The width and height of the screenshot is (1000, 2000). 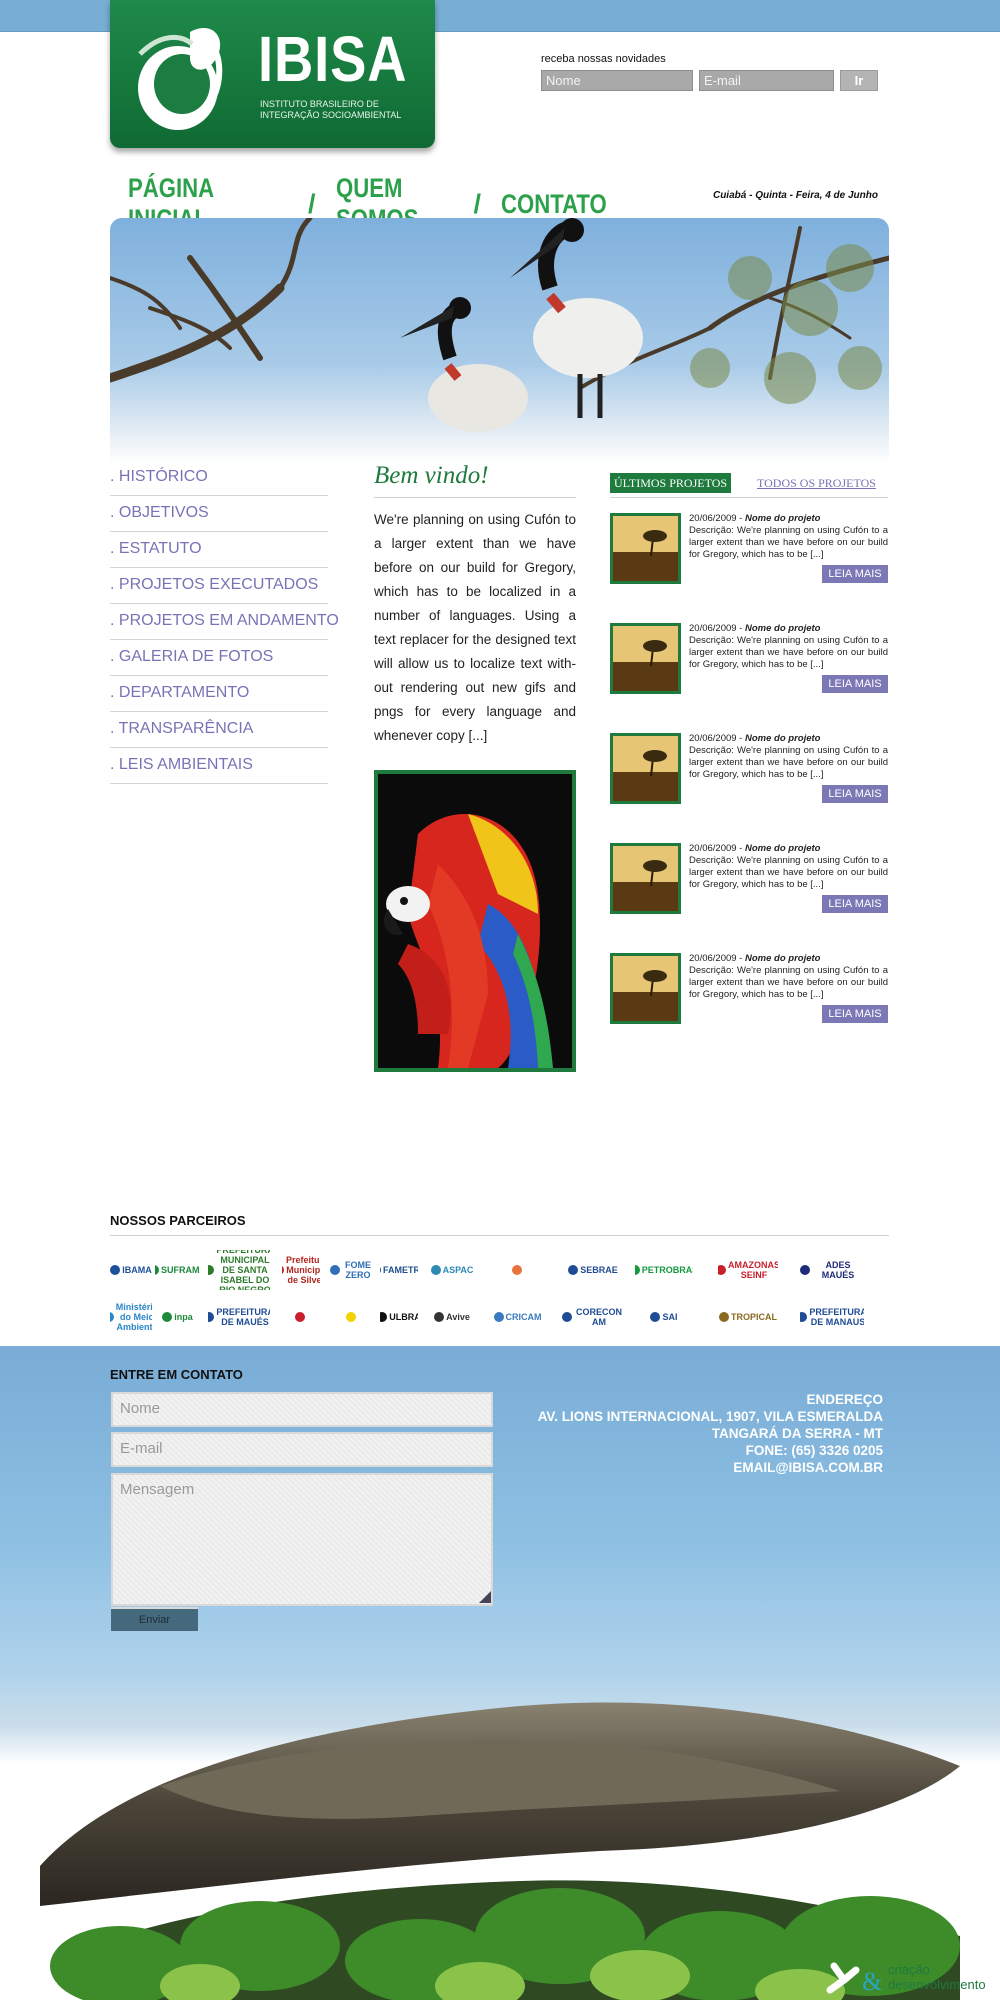 I want to click on suframa-logo: SUFRAMA, so click(x=177, y=1270).